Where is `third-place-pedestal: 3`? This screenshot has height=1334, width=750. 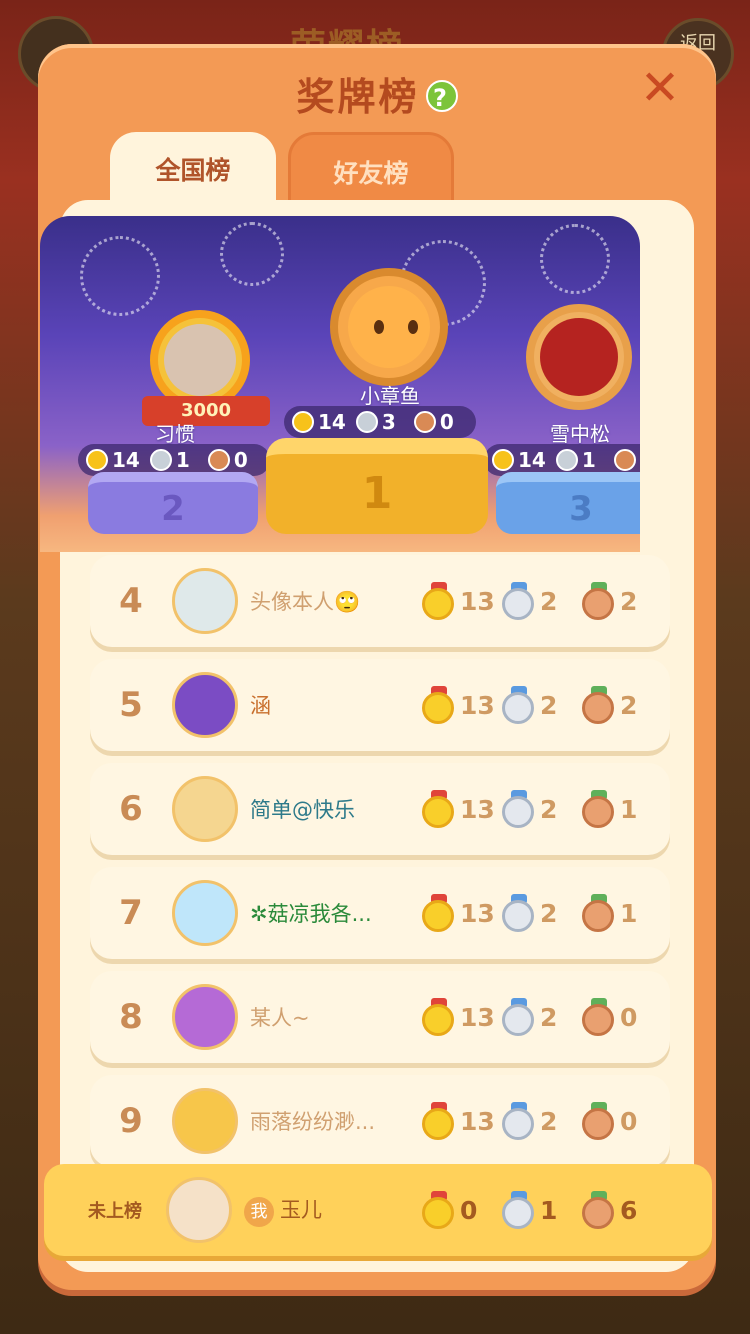
third-place-pedestal: 3 is located at coordinates (568, 503).